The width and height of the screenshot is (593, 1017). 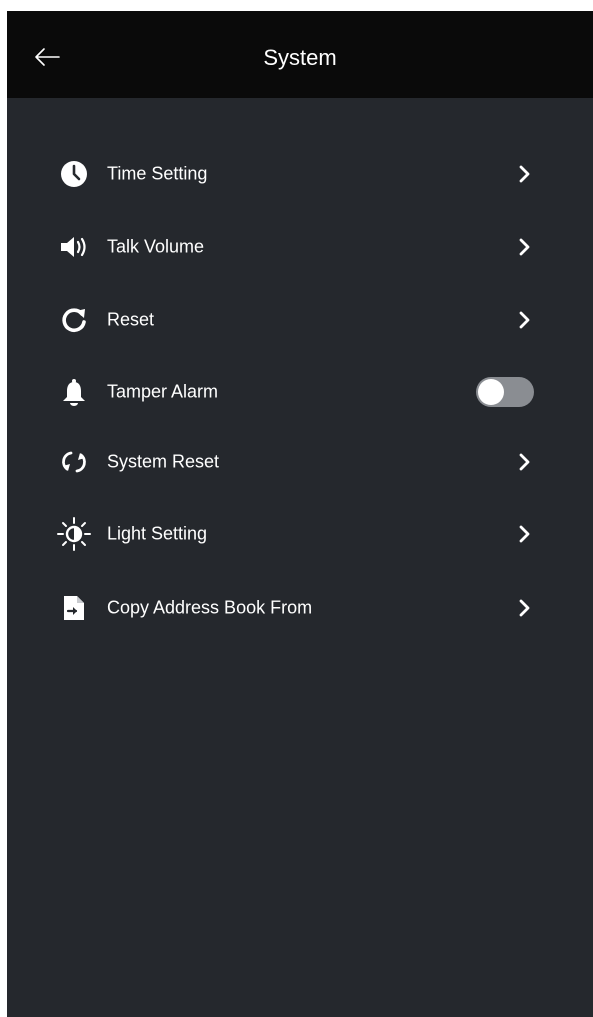 What do you see at coordinates (300, 174) in the screenshot?
I see `menu-item-time-setting: Time Setting` at bounding box center [300, 174].